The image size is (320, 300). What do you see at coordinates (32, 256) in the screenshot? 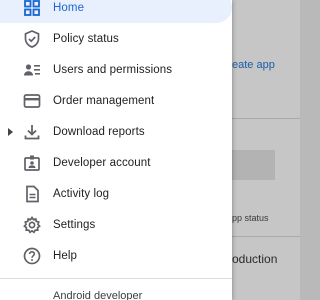
I see `help-icon` at bounding box center [32, 256].